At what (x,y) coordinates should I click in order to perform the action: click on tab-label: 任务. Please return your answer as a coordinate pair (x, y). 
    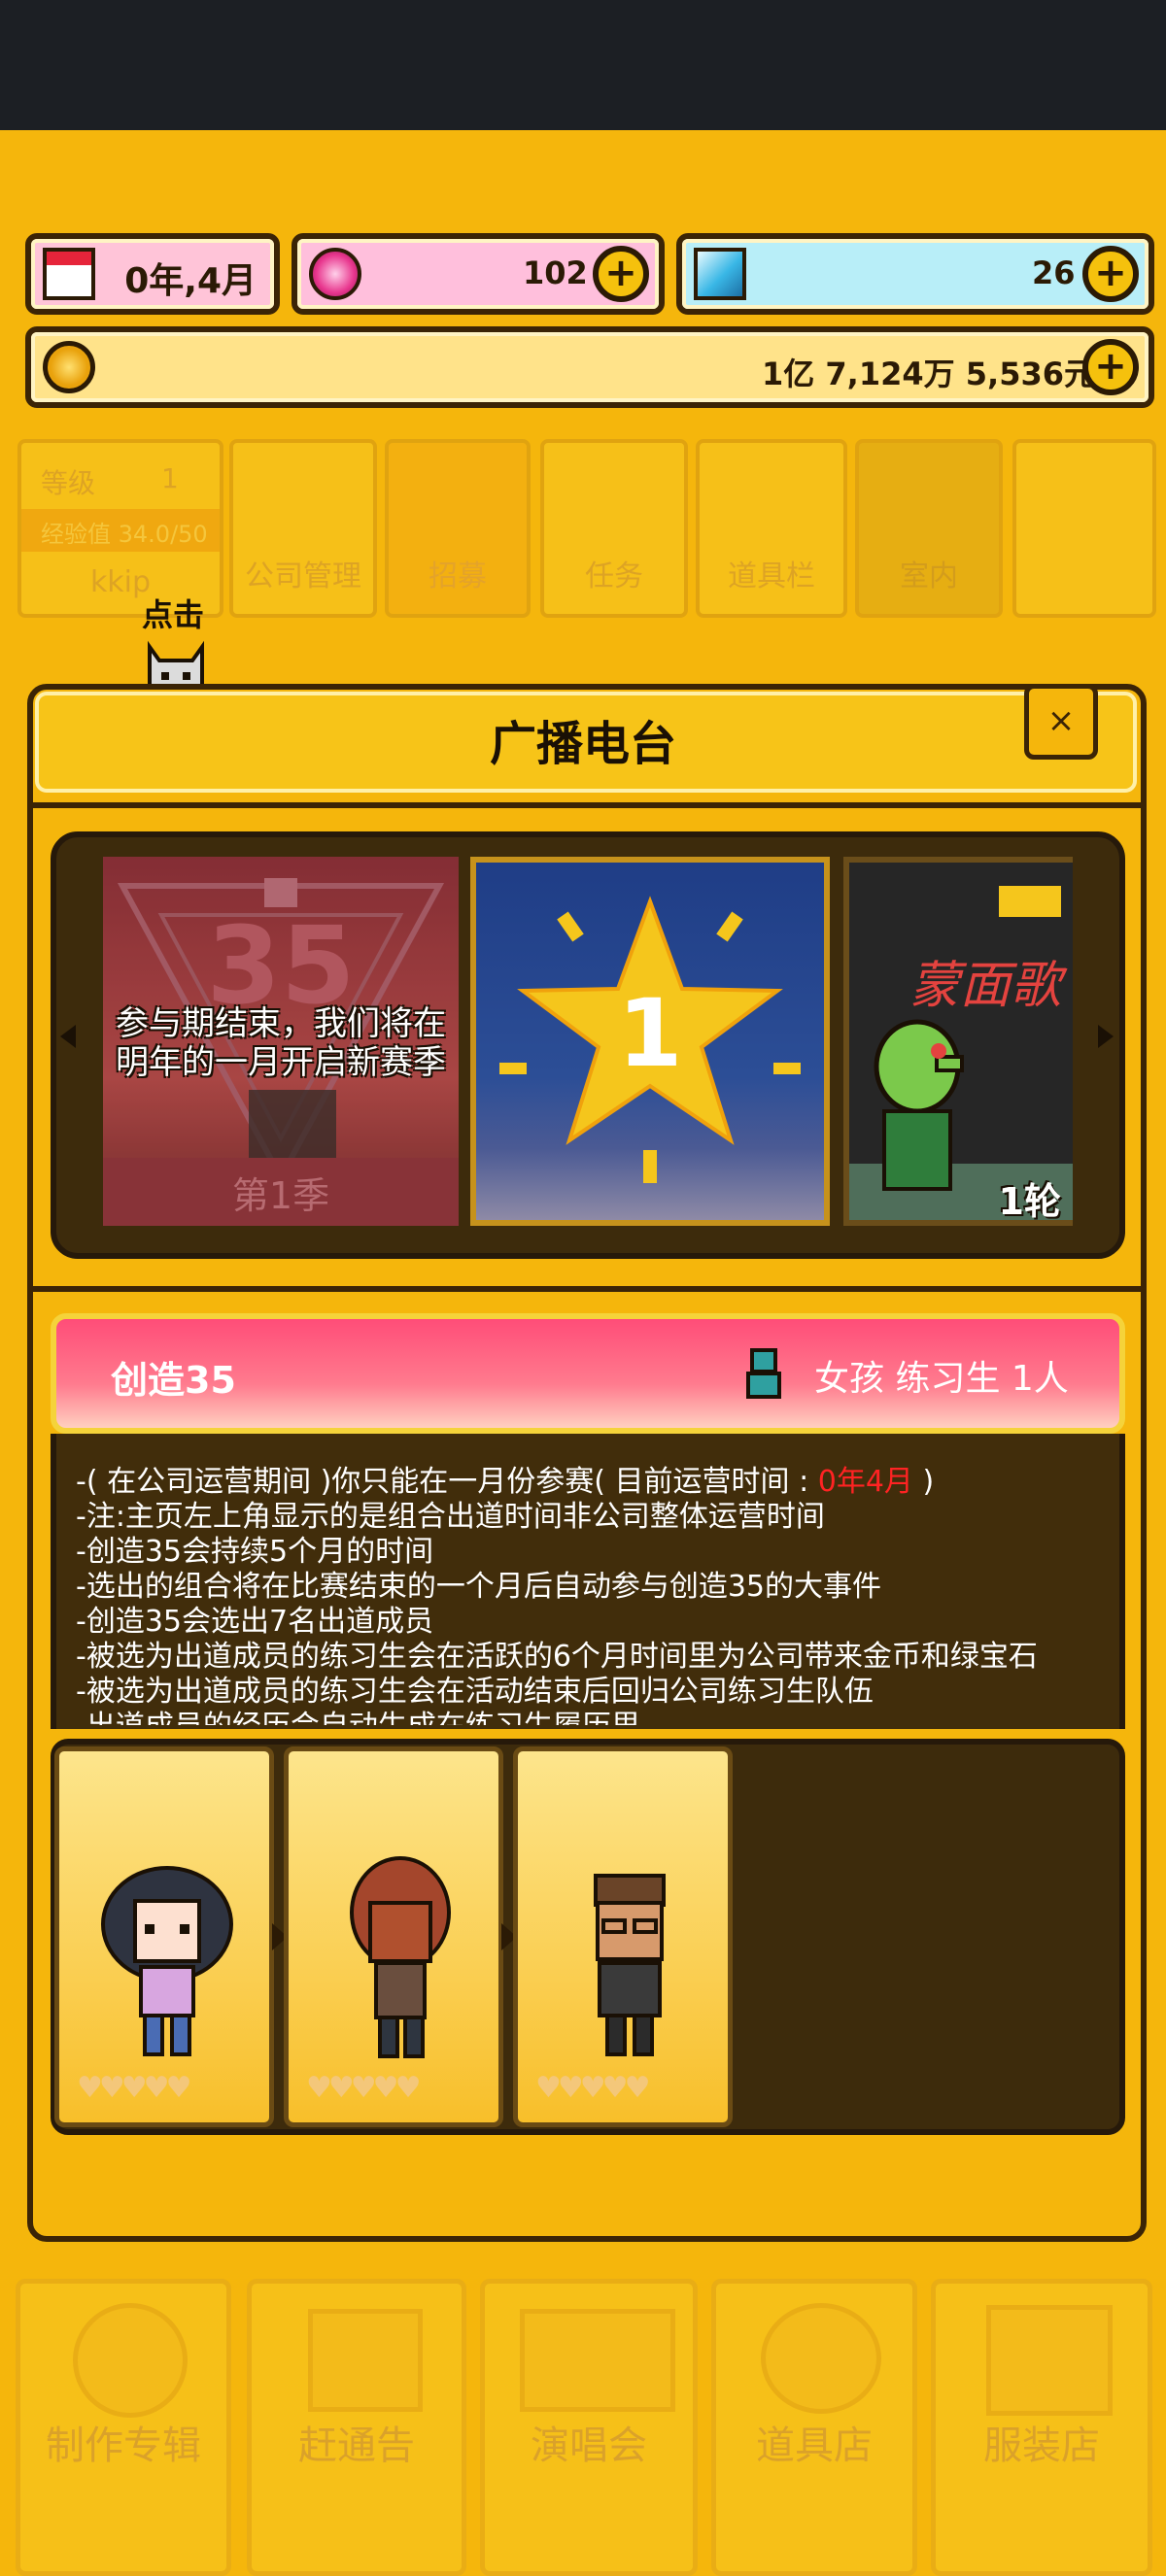
    Looking at the image, I should click on (614, 576).